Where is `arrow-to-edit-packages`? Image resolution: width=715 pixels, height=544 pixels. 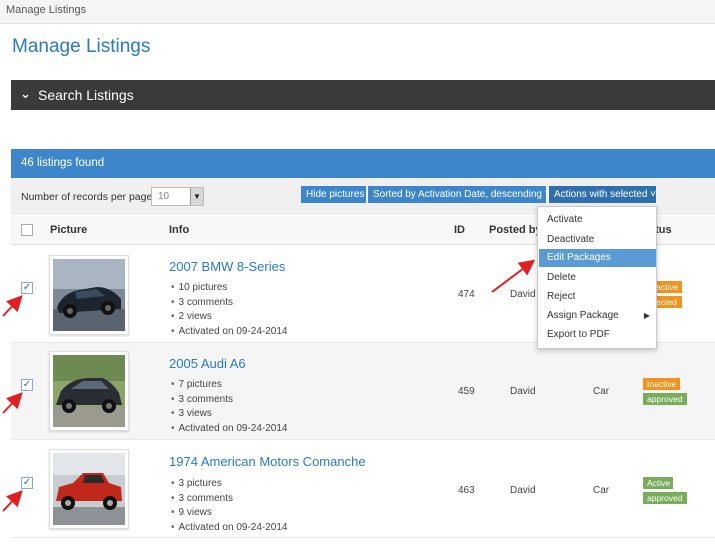
arrow-to-edit-packages is located at coordinates (513, 276).